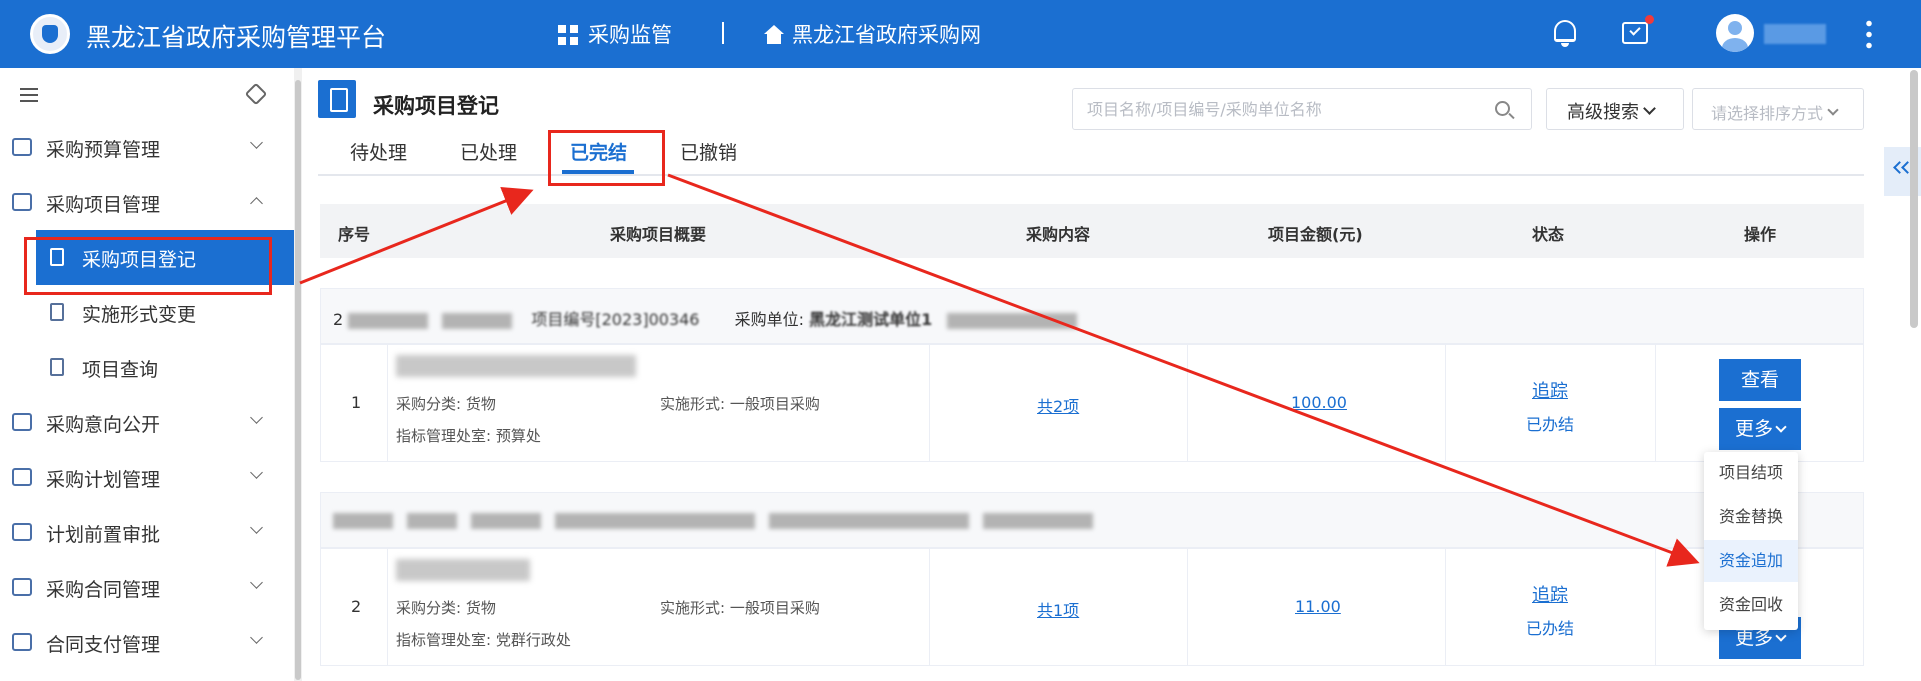 This screenshot has height=681, width=1921. I want to click on annotation-arrow-to-tab, so click(416, 235).